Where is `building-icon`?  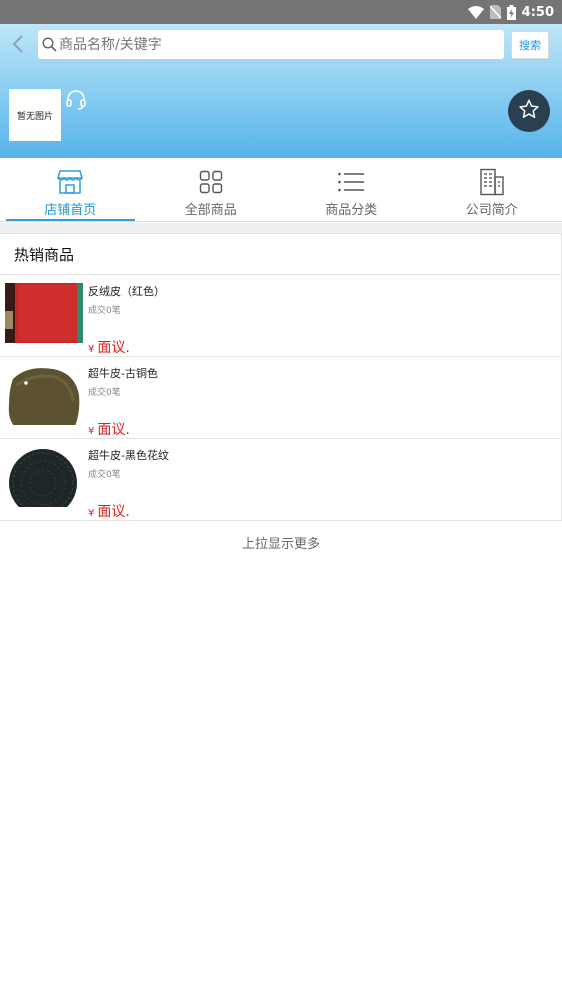
building-icon is located at coordinates (492, 182).